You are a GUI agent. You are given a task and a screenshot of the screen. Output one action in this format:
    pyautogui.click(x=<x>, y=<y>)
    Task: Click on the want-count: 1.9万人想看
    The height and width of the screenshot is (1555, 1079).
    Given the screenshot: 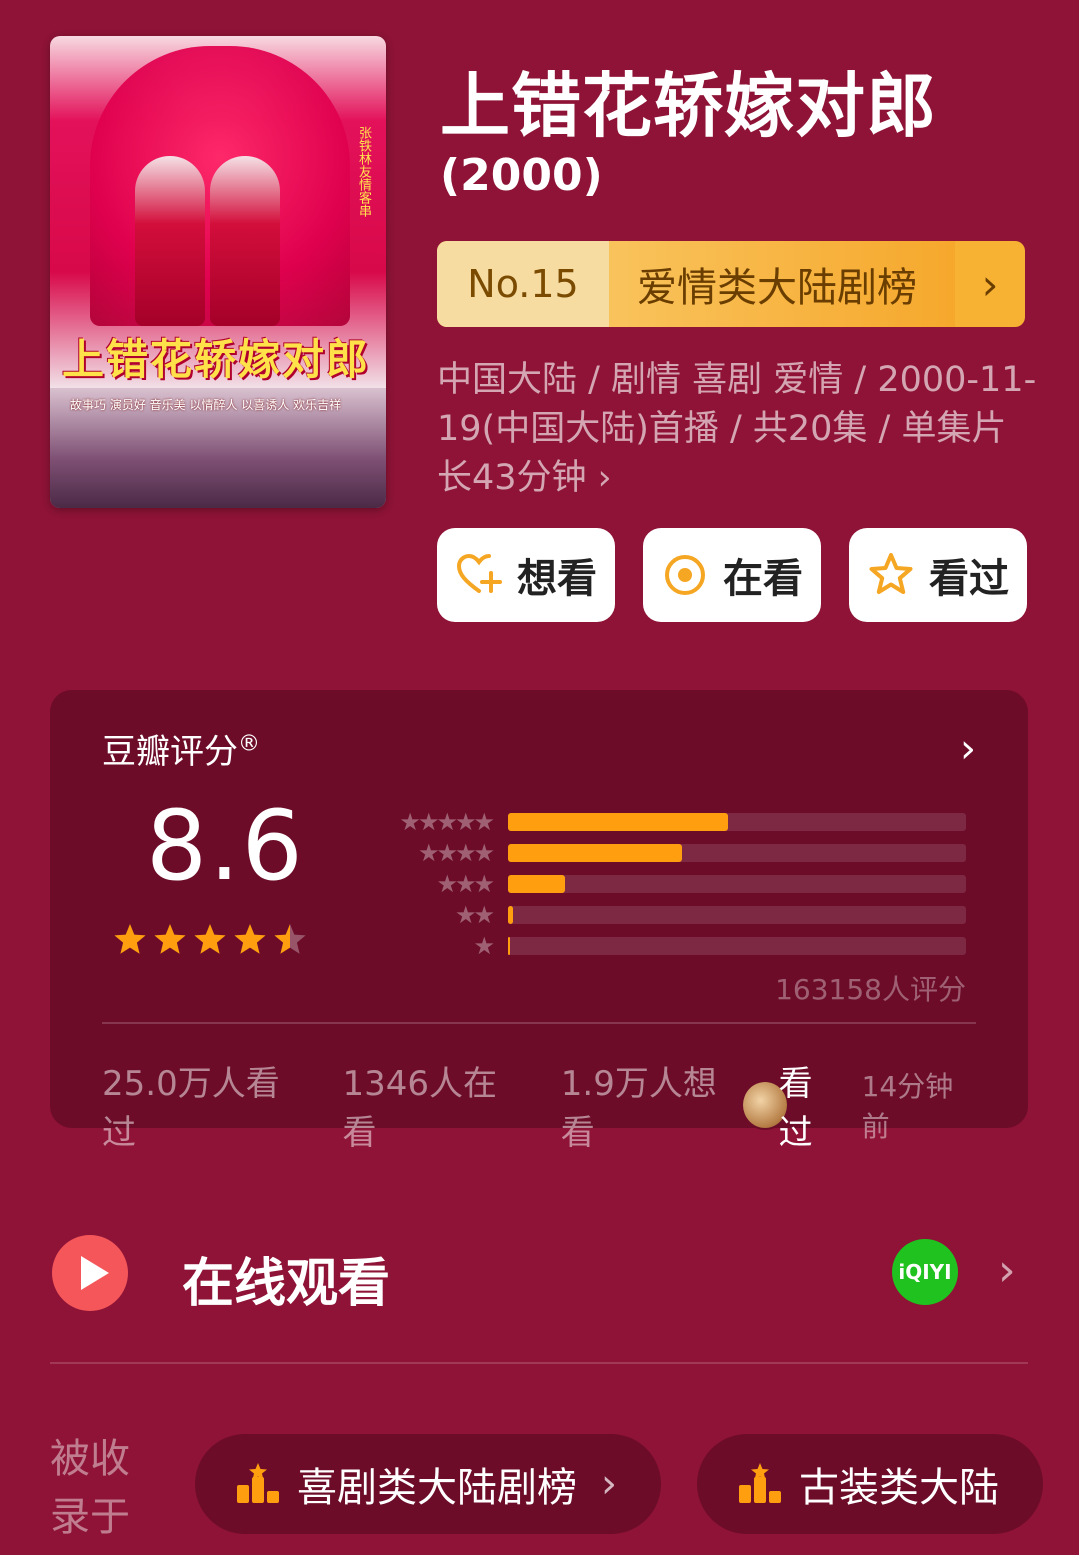 What is the action you would take?
    pyautogui.click(x=652, y=1105)
    